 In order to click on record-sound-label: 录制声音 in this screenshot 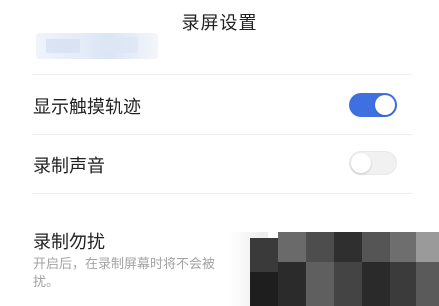, I will do `click(69, 166)`.